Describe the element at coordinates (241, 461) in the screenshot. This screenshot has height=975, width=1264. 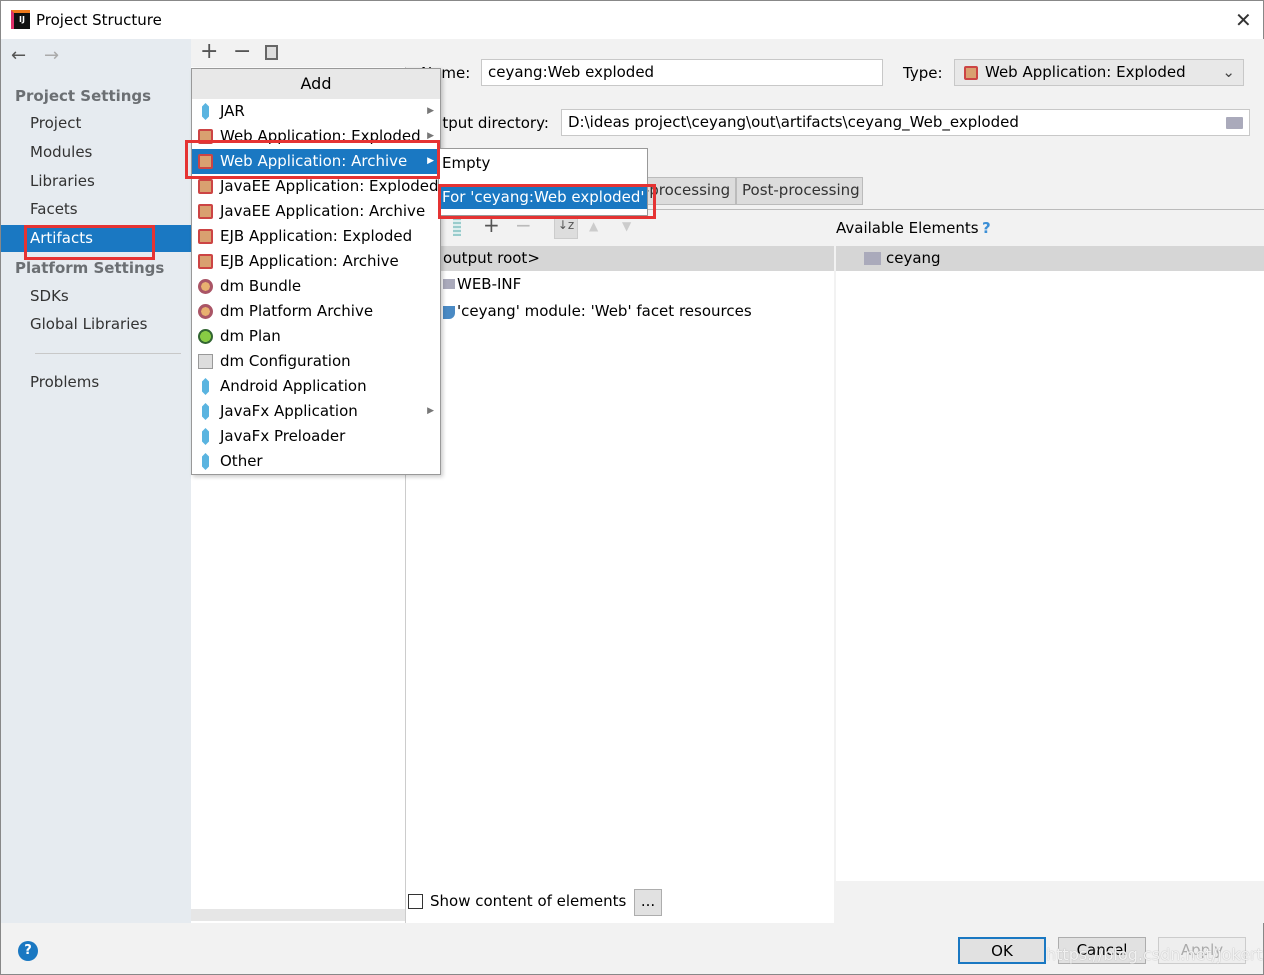
I see `menu-item-label: Other` at that location.